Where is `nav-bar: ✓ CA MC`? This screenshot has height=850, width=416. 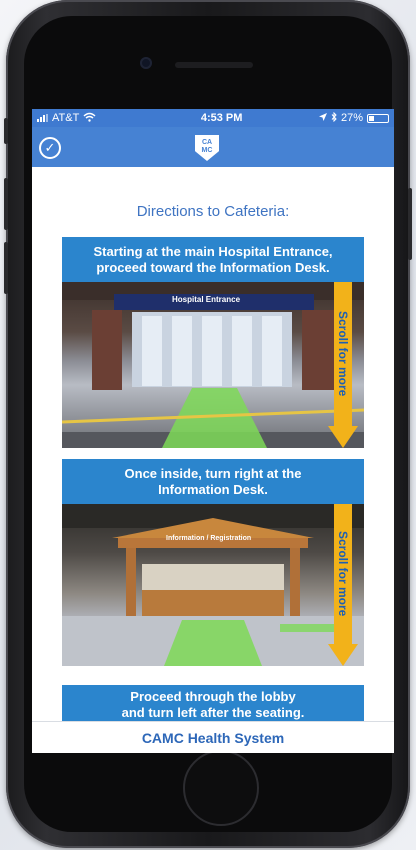
nav-bar: ✓ CA MC is located at coordinates (213, 147).